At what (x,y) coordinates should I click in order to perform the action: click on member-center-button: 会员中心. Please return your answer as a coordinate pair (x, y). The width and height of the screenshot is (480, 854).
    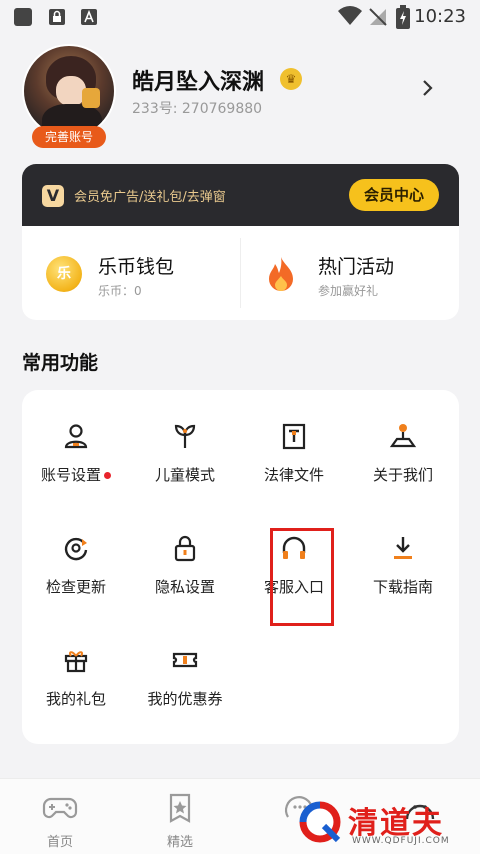
    Looking at the image, I should click on (394, 195).